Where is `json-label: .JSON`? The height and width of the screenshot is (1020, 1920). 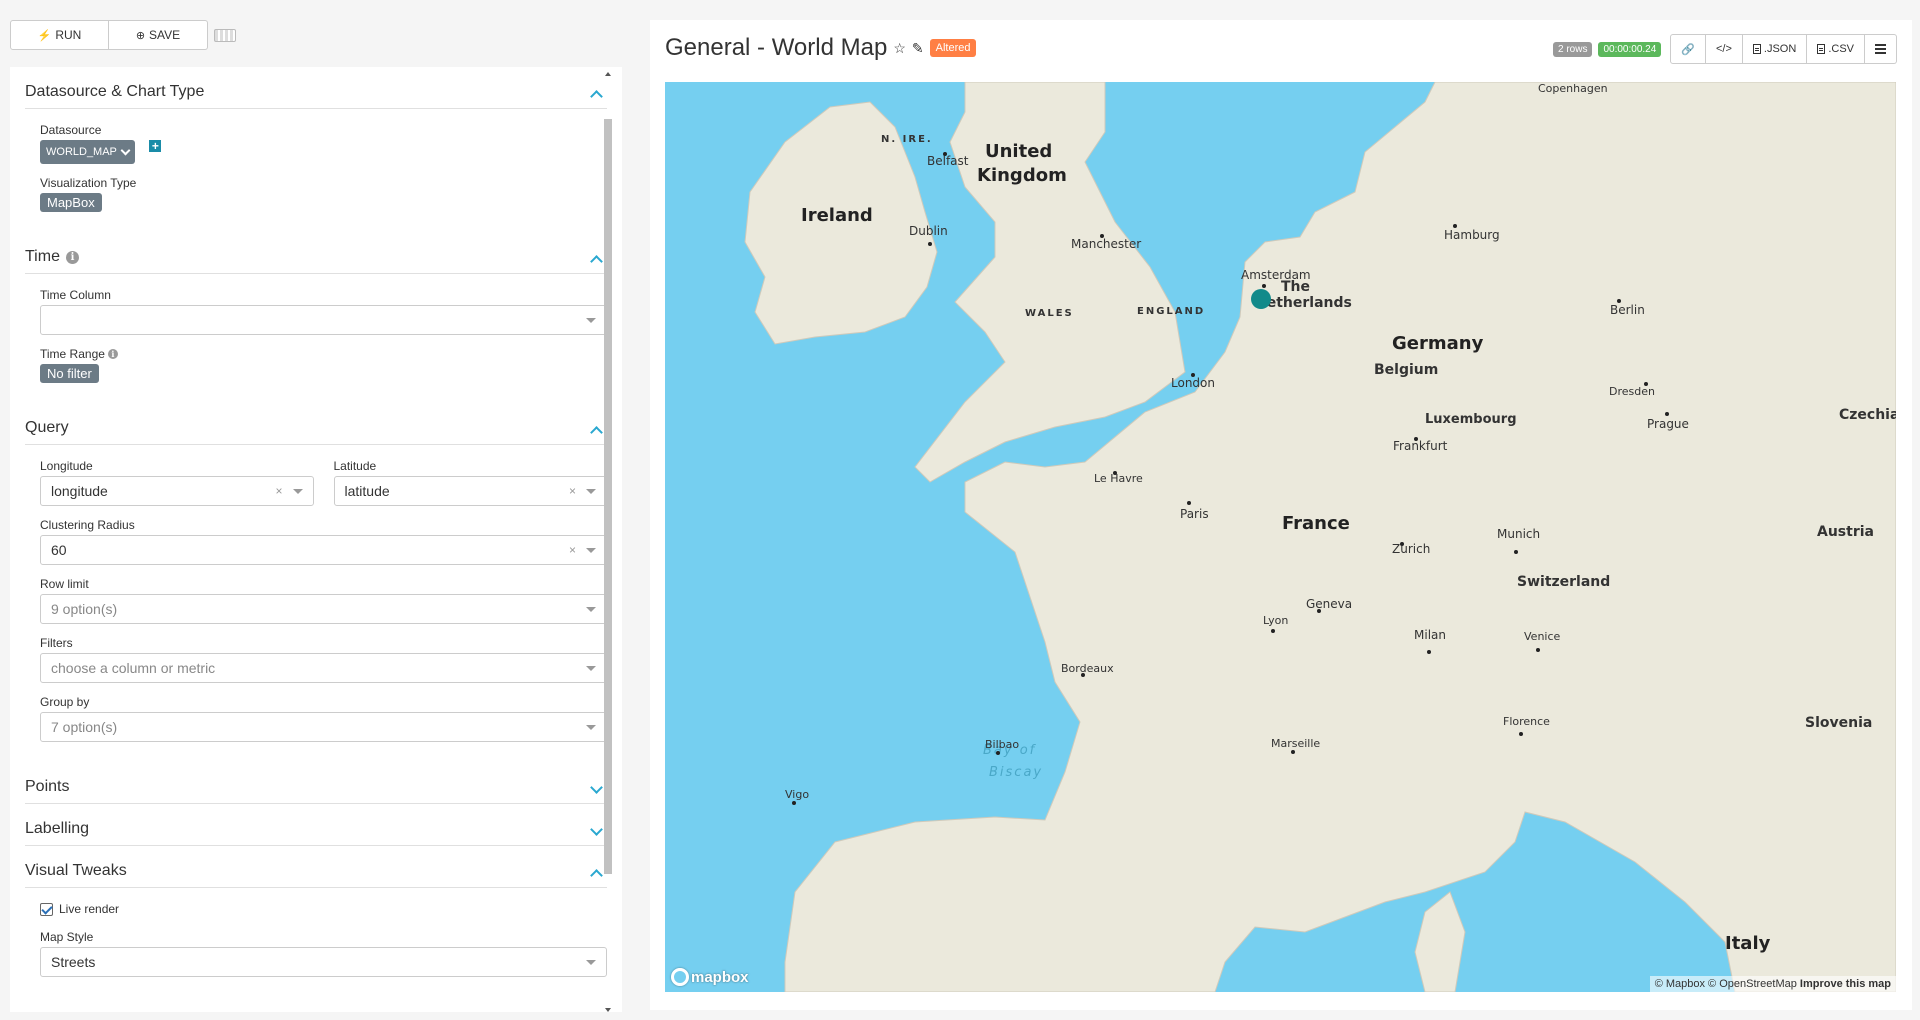 json-label: .JSON is located at coordinates (1780, 49).